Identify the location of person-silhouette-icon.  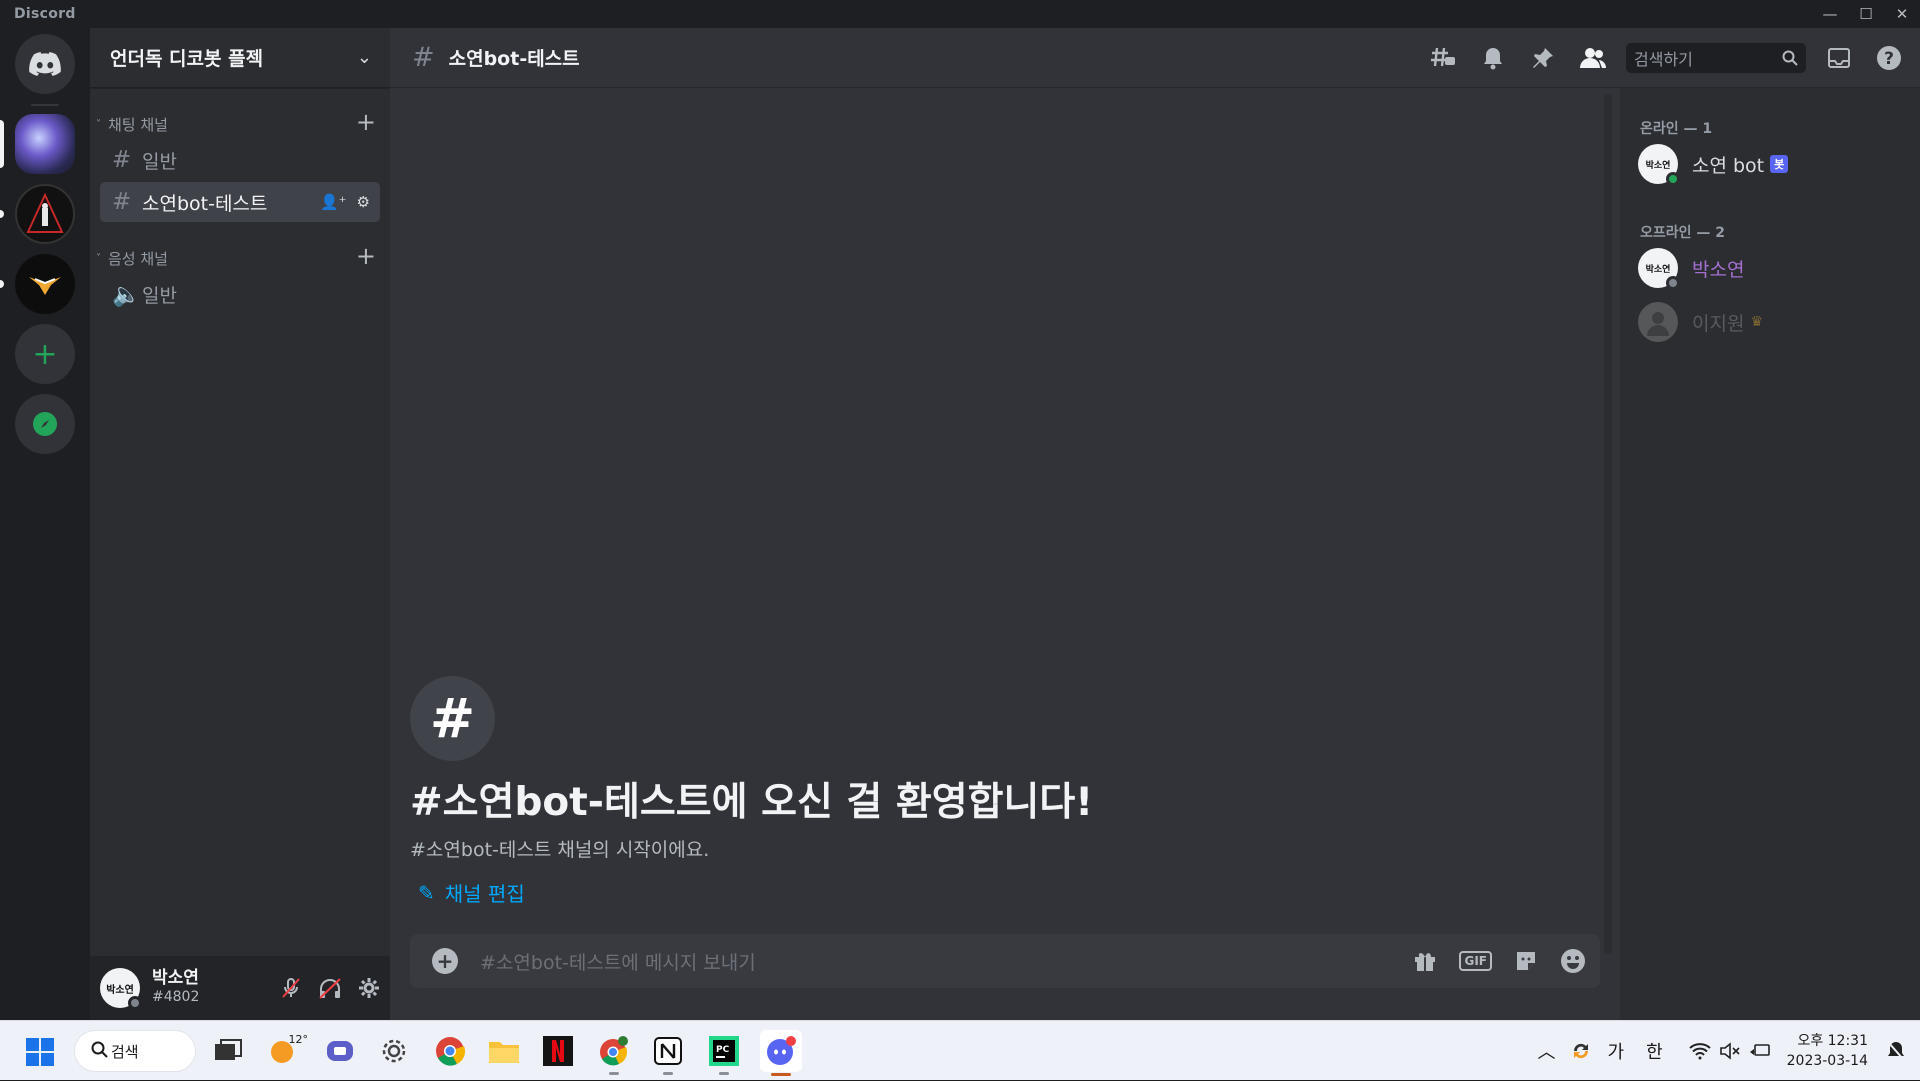
(1658, 322).